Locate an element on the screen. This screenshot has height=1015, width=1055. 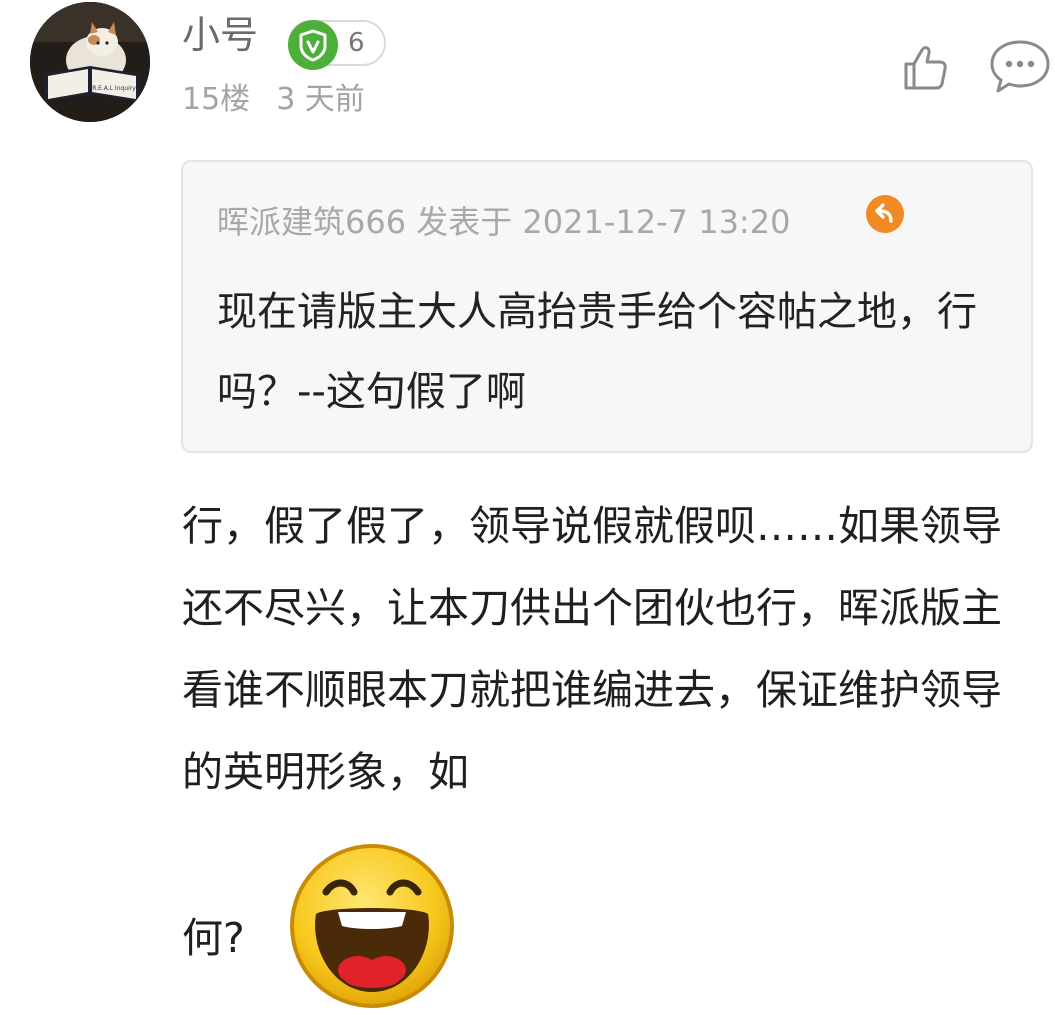
username: 小号 is located at coordinates (220, 35).